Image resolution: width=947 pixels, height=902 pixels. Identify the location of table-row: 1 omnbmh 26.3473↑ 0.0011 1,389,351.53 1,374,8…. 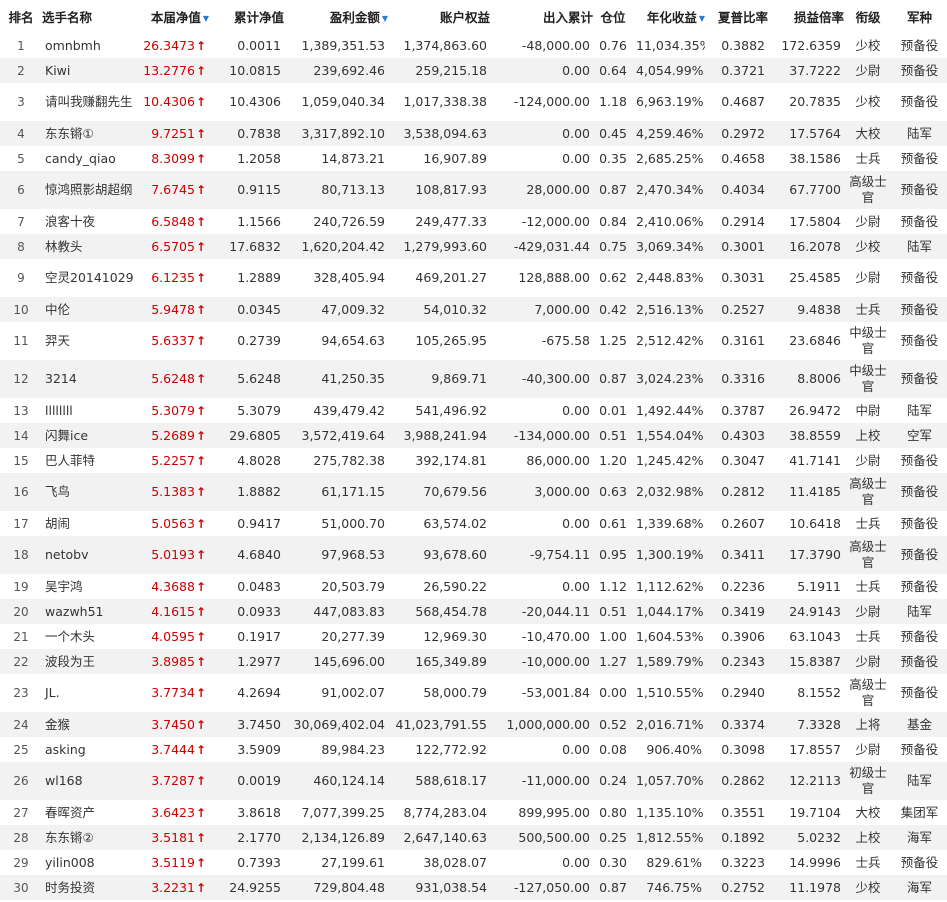
(473, 45).